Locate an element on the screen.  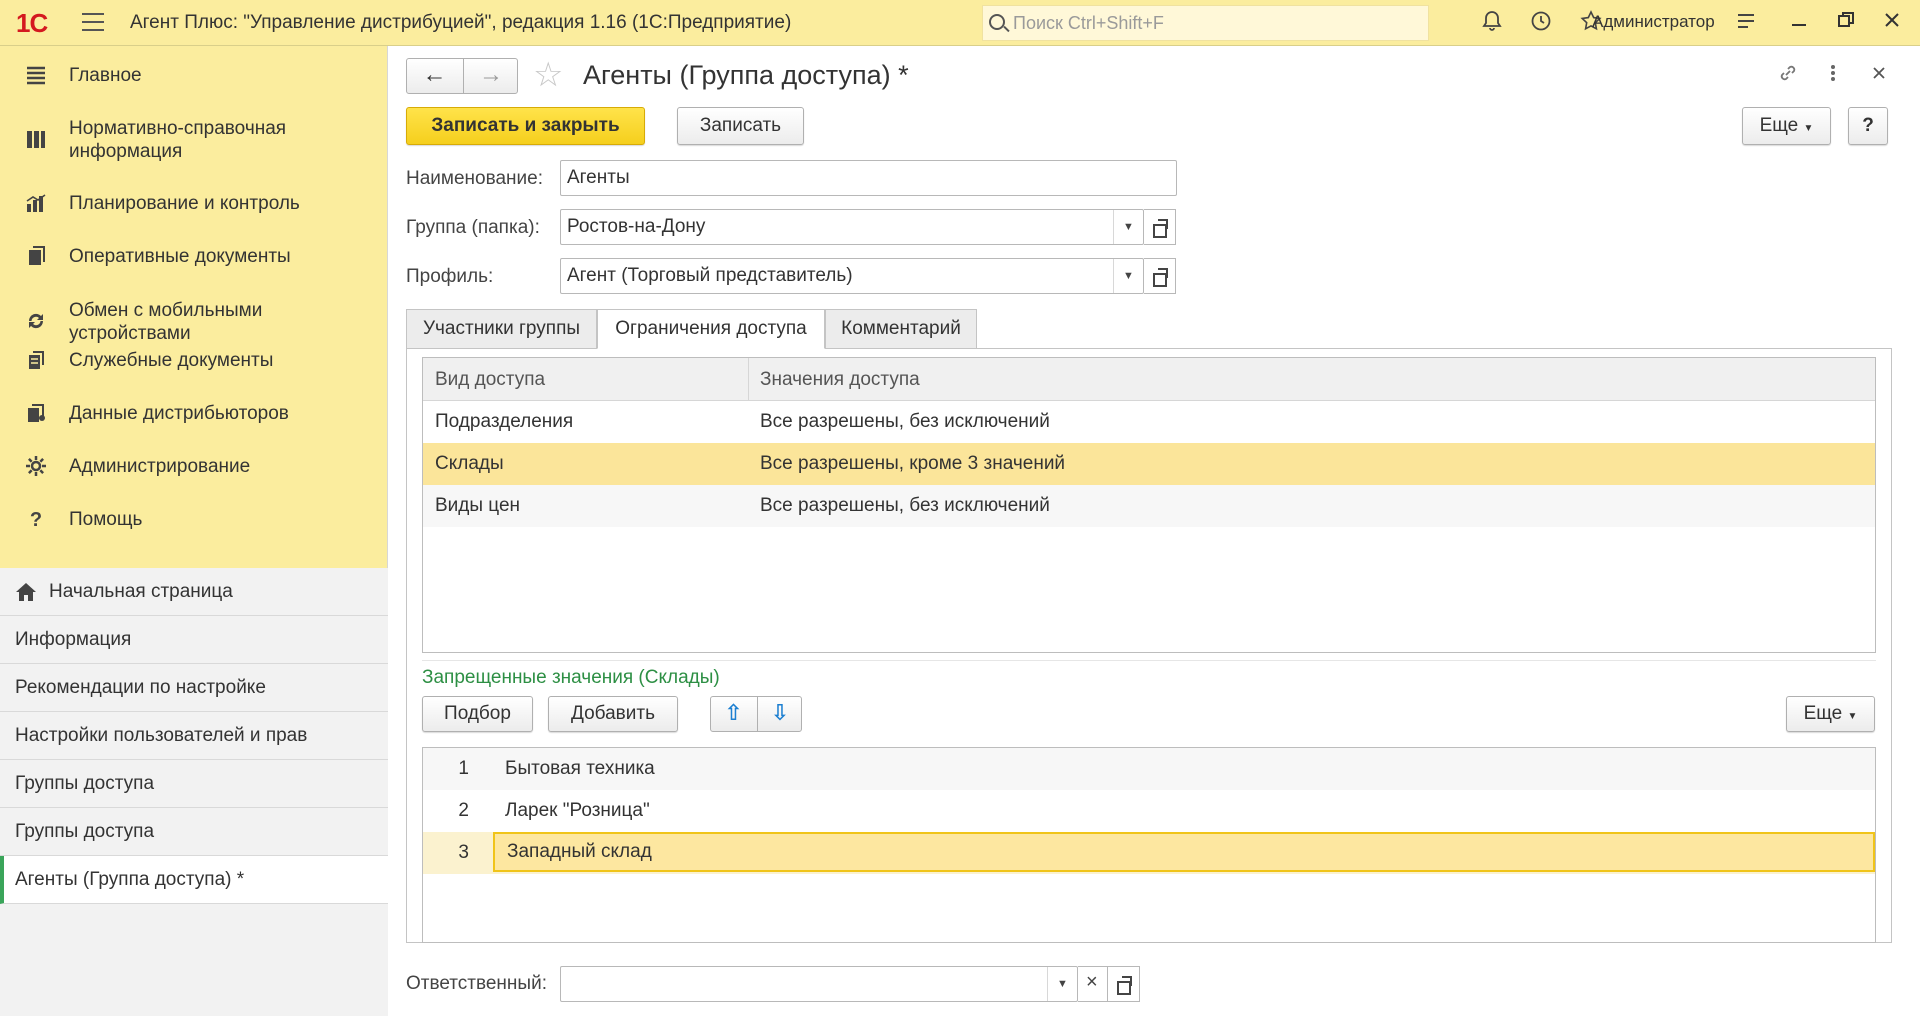
name-field: Агенты is located at coordinates (868, 178).